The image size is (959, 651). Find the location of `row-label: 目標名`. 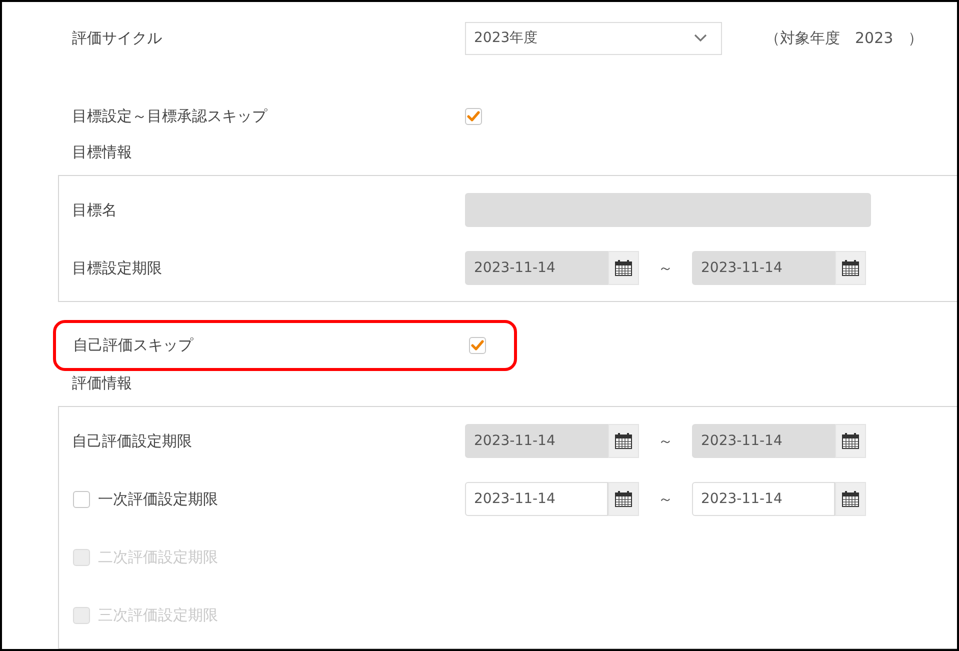

row-label: 目標名 is located at coordinates (95, 210).